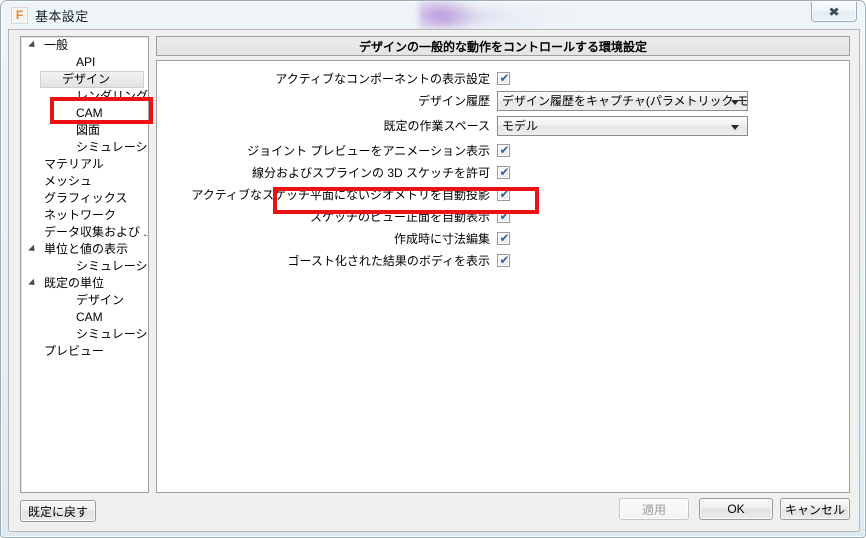  I want to click on ok-label: OK, so click(736, 509).